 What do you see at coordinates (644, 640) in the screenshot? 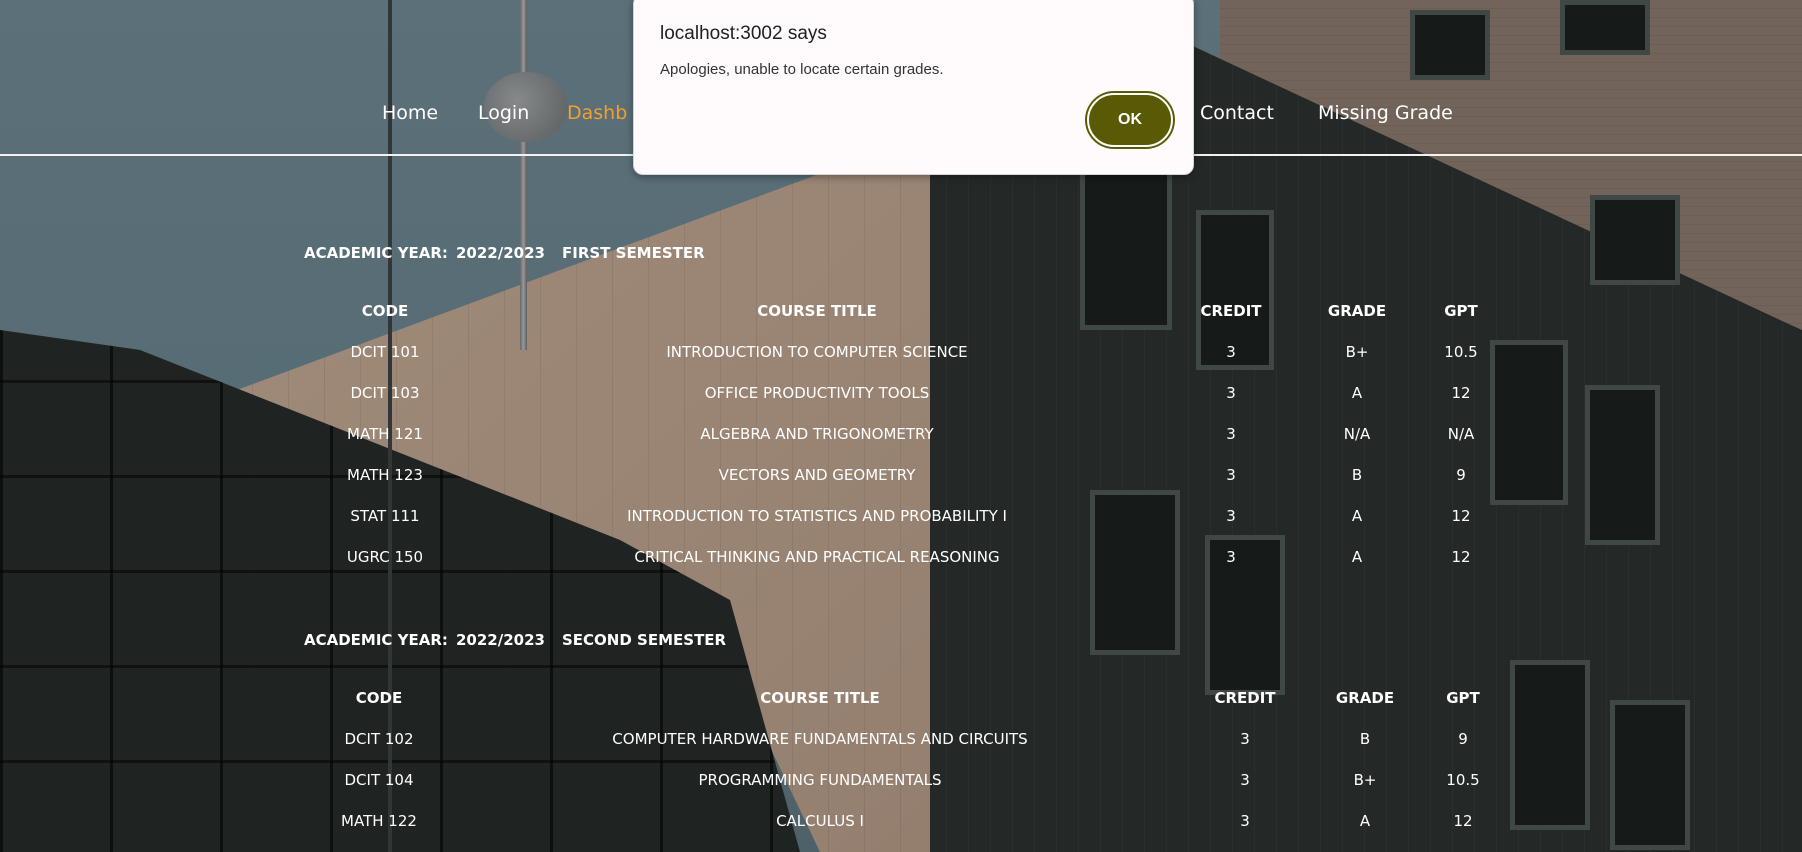
I see `semester-name: SECOND SEMESTER` at bounding box center [644, 640].